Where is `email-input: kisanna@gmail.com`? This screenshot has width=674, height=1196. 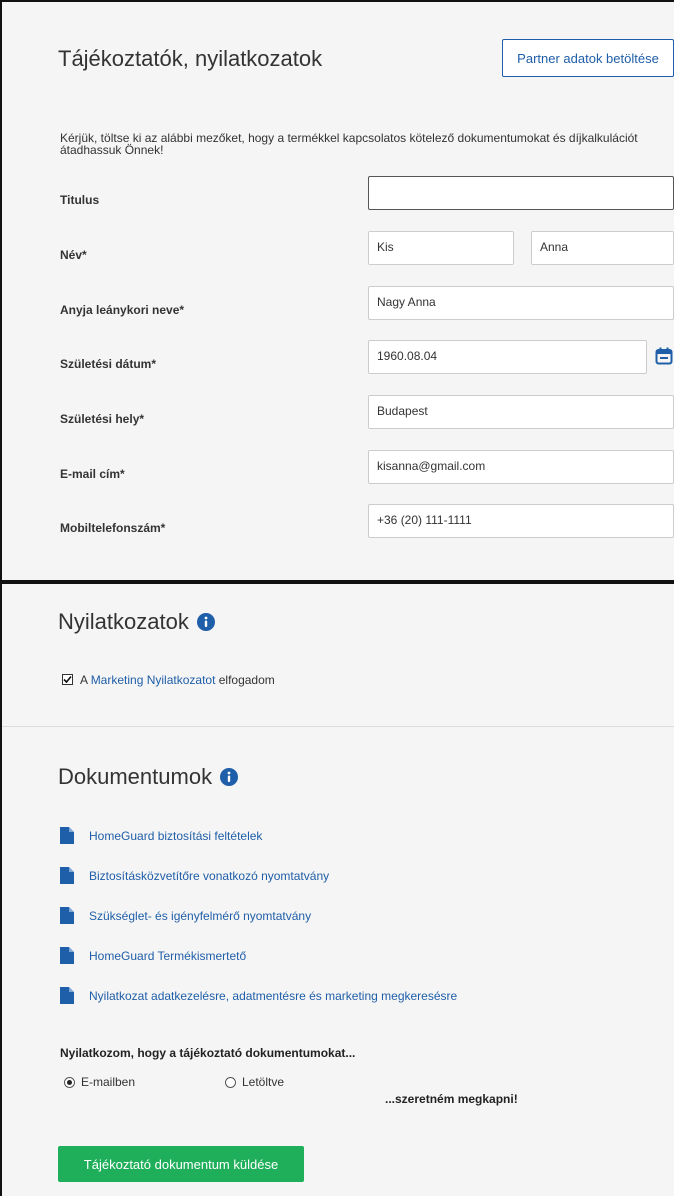 email-input: kisanna@gmail.com is located at coordinates (521, 467).